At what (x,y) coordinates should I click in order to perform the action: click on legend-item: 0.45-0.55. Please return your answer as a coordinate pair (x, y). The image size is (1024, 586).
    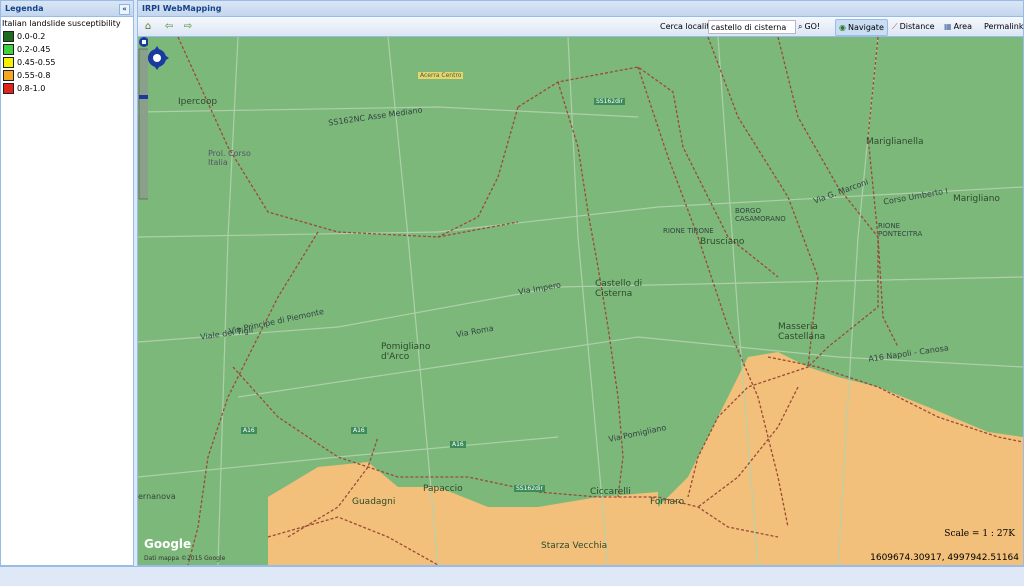
    Looking at the image, I should click on (67, 62).